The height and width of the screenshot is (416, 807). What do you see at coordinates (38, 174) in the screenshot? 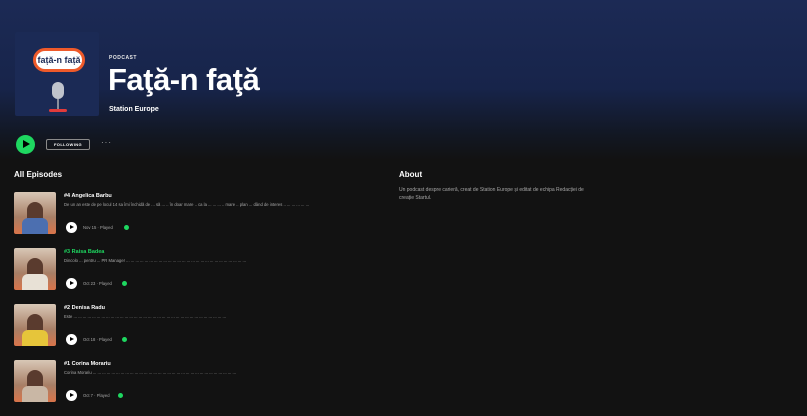
I see `all-episodes-heading: All Episodes` at bounding box center [38, 174].